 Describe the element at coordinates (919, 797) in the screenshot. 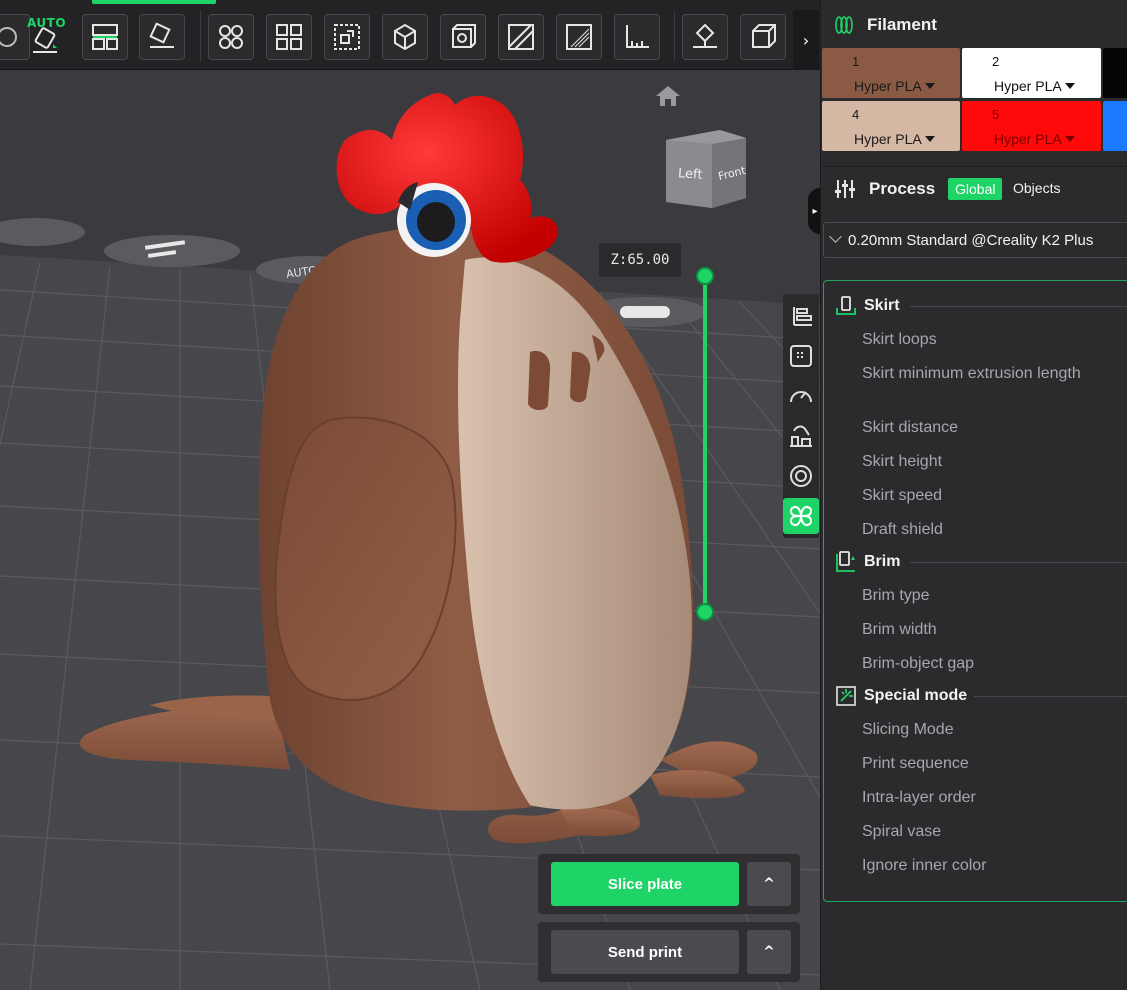

I see `intra-layer-order-label: Intra-layer order` at that location.